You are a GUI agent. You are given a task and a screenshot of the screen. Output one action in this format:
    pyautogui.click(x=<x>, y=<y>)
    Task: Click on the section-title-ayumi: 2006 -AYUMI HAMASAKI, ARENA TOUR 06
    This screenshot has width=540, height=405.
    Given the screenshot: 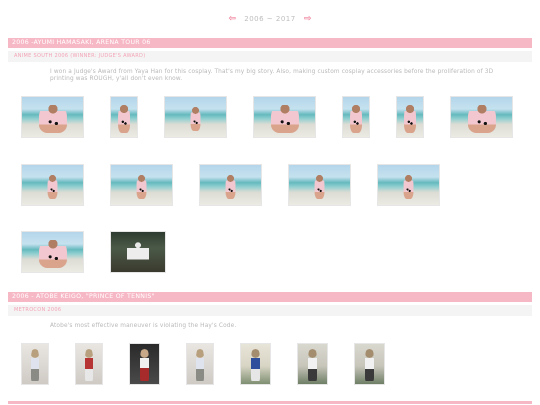 What is the action you would take?
    pyautogui.click(x=270, y=43)
    